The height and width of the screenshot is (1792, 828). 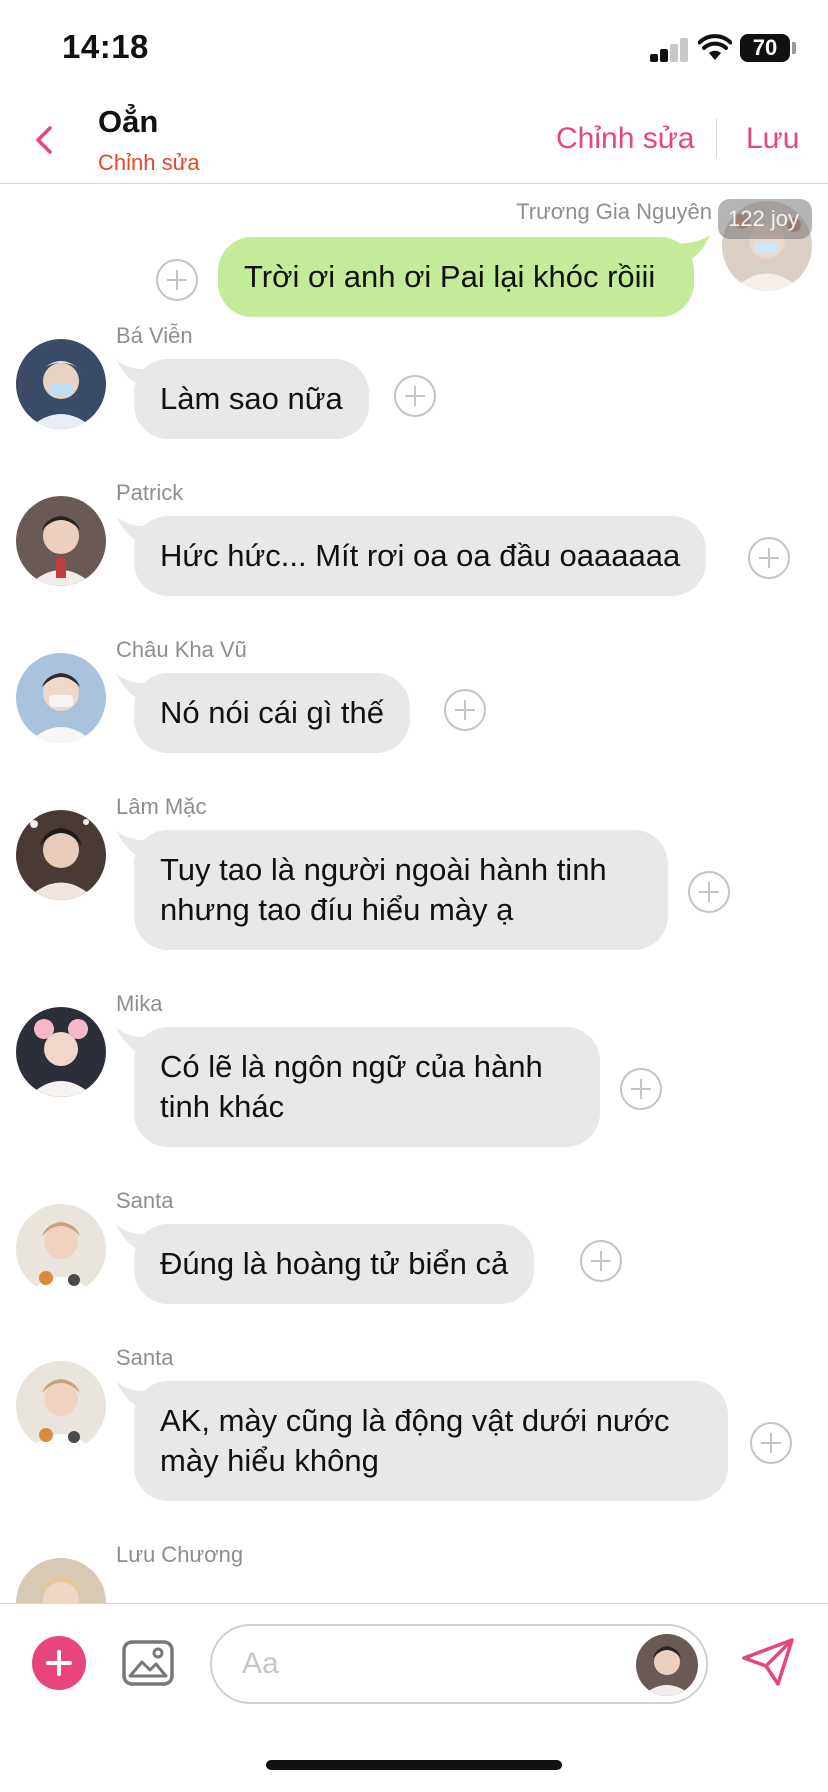 I want to click on sender-name: Lưu Chương, so click(x=180, y=1554).